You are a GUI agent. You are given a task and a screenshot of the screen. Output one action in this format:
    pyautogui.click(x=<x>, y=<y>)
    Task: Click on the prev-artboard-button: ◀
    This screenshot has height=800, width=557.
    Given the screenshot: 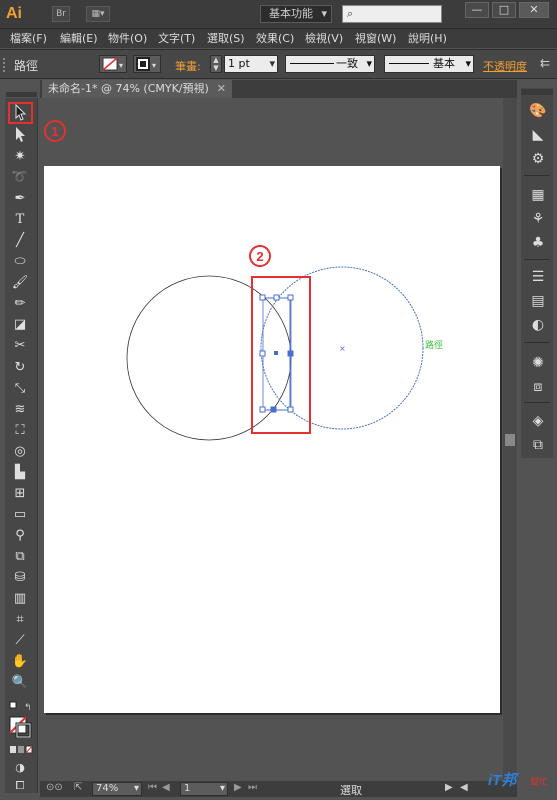 What is the action you would take?
    pyautogui.click(x=166, y=787)
    